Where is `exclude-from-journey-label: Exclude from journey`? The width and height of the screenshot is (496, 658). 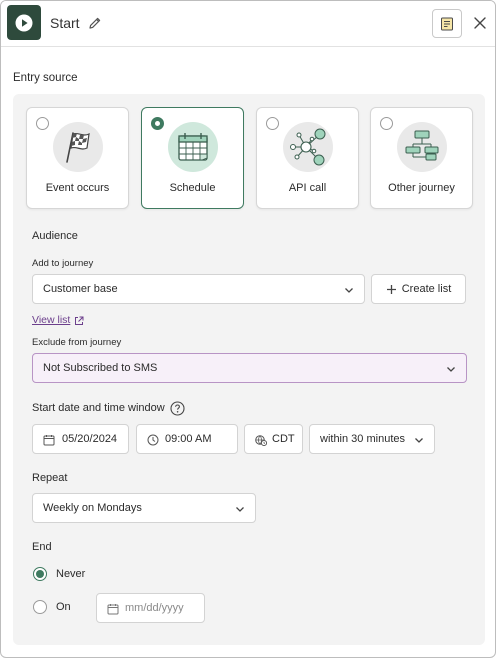
exclude-from-journey-label: Exclude from journey is located at coordinates (77, 342).